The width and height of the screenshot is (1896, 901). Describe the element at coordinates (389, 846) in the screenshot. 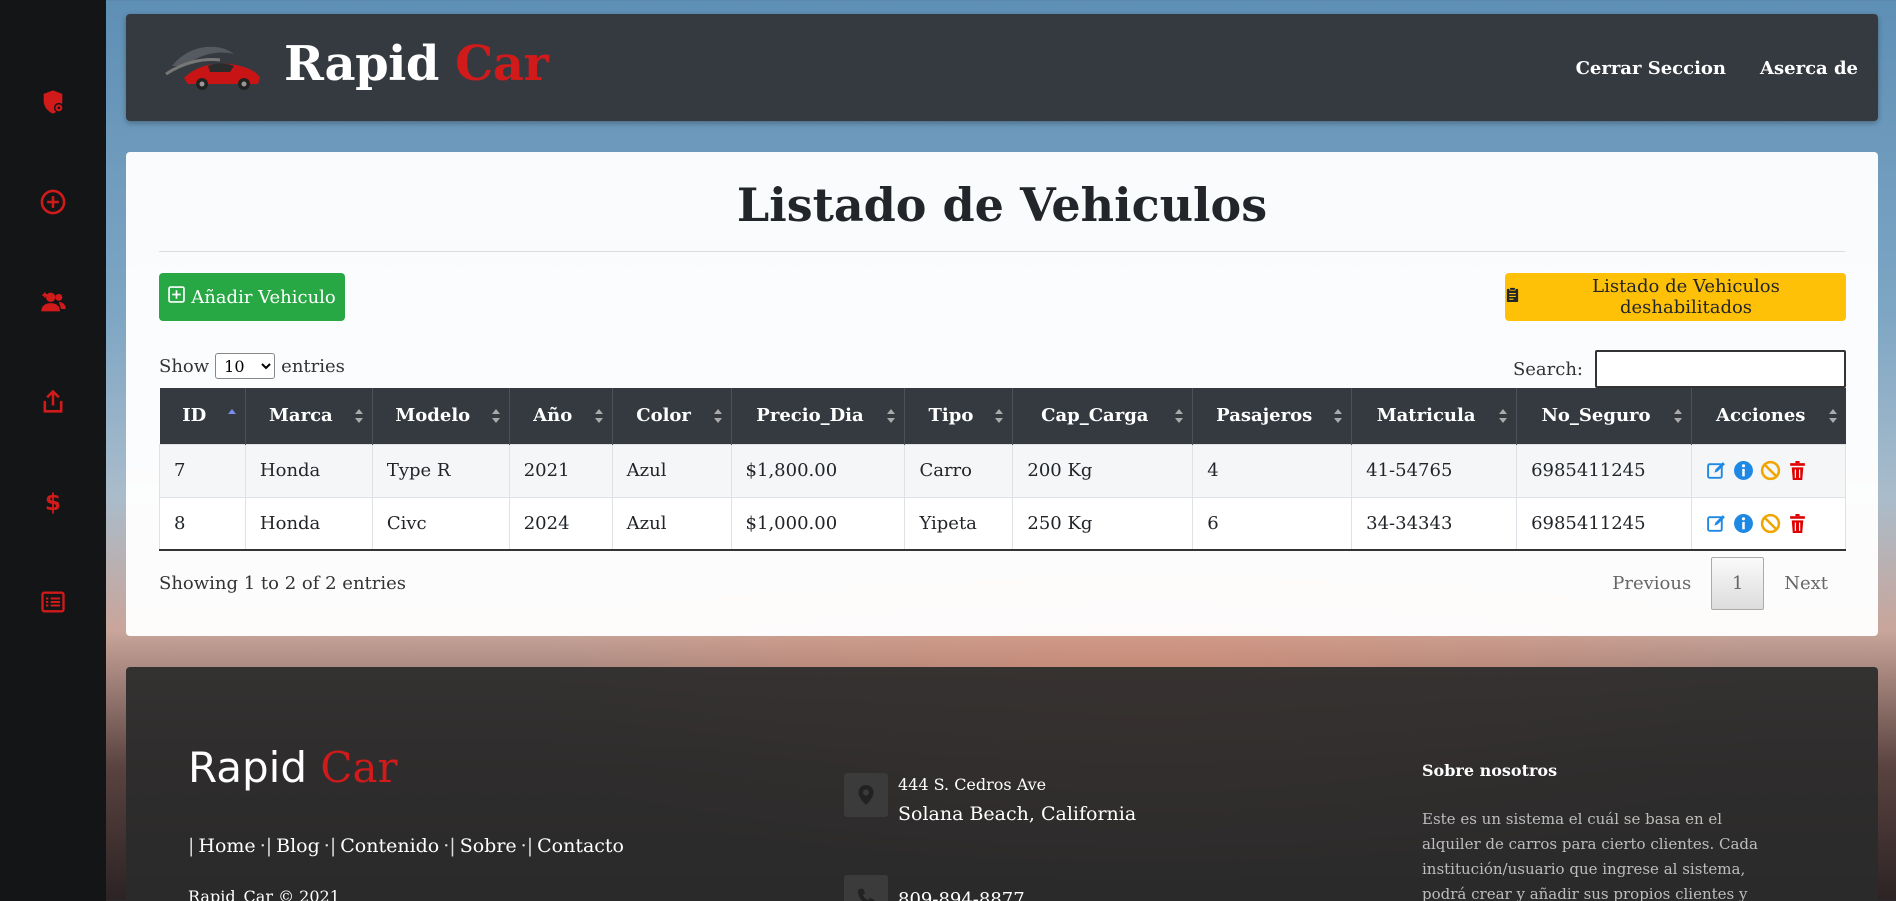

I see `footer-link-contenido: Contenido` at that location.